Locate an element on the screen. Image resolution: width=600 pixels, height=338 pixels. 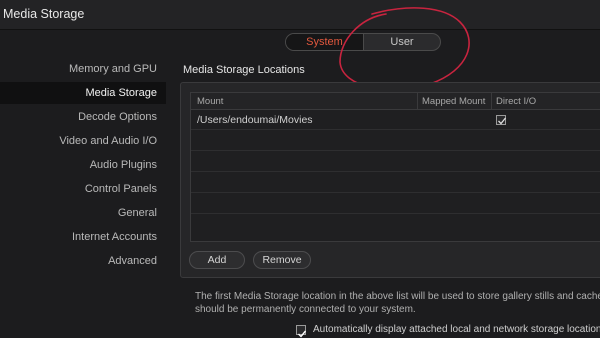
table-header: Mount Mapped Mount Direct I/O is located at coordinates (395, 101).